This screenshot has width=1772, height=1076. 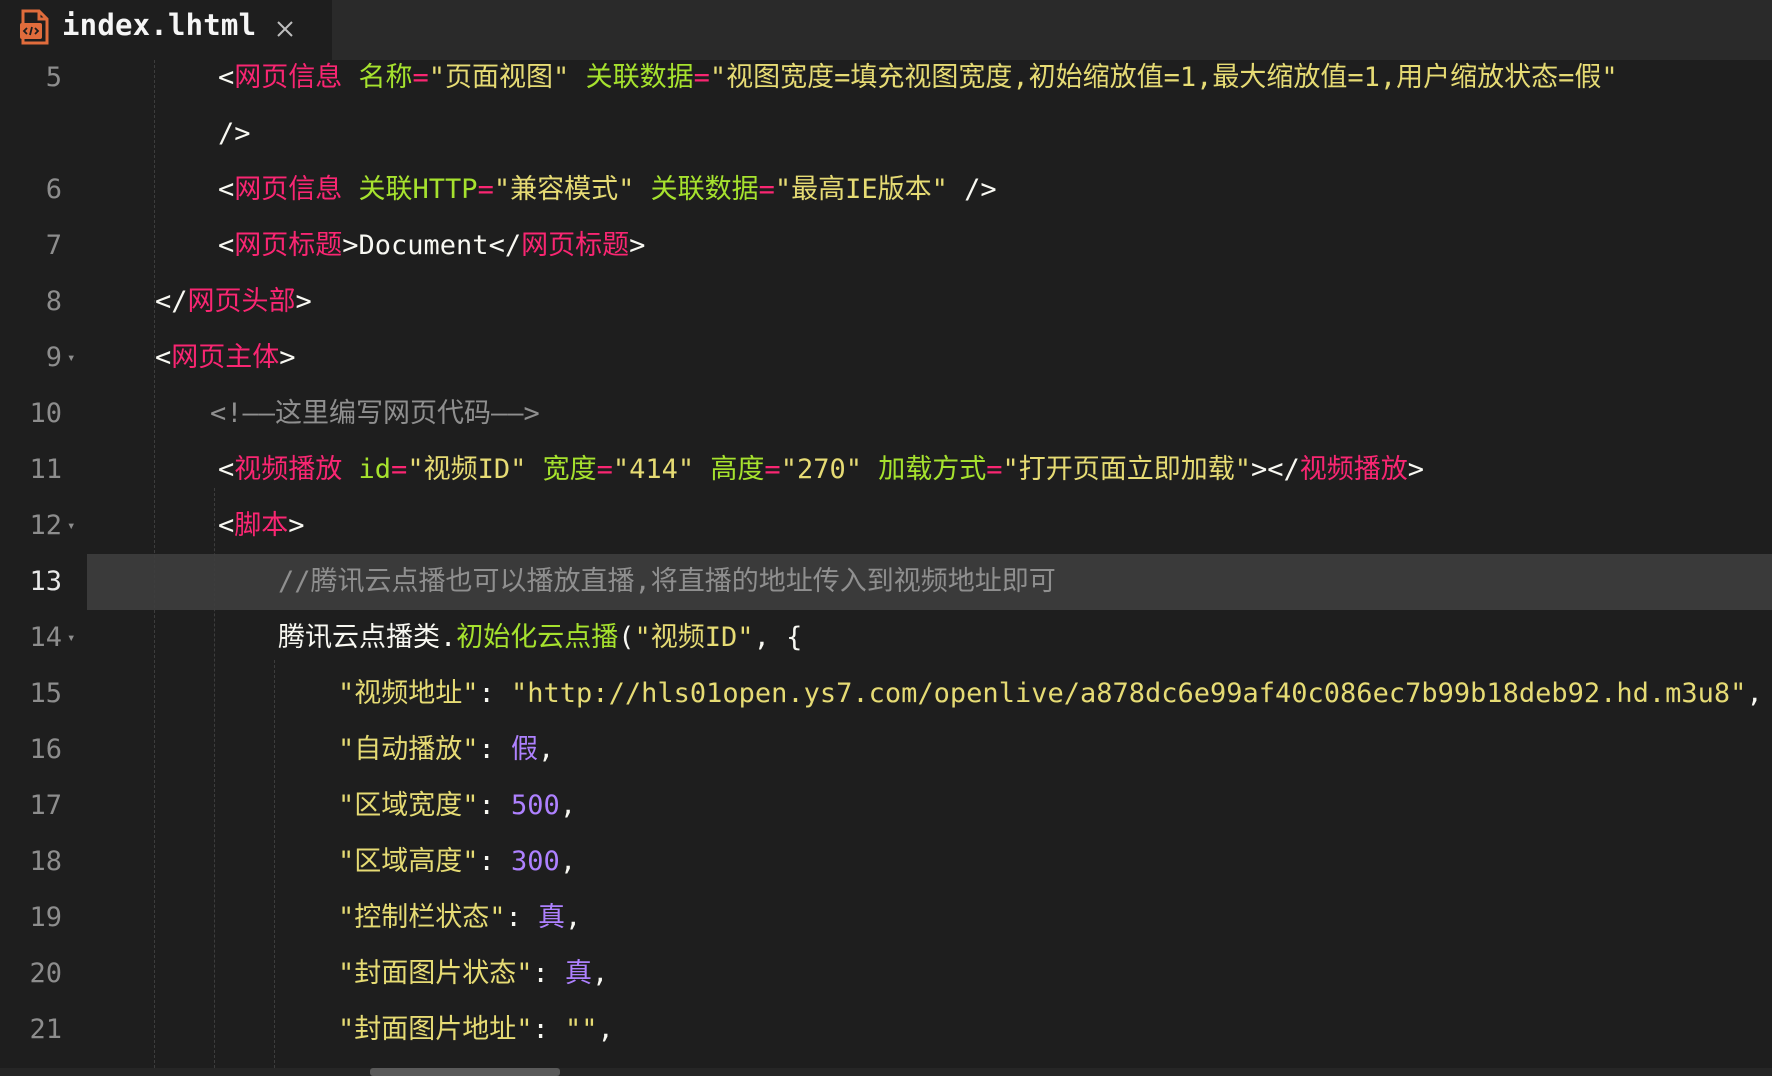 I want to click on code-token: 网页头部, so click(x=241, y=301).